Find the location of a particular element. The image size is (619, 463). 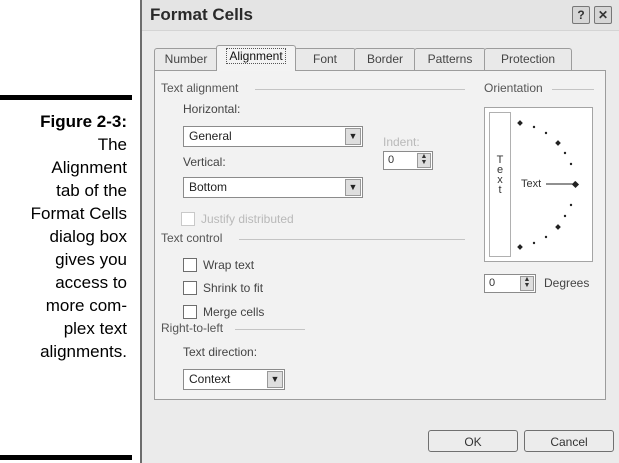

caption-line: Format Cells is located at coordinates (78, 213).